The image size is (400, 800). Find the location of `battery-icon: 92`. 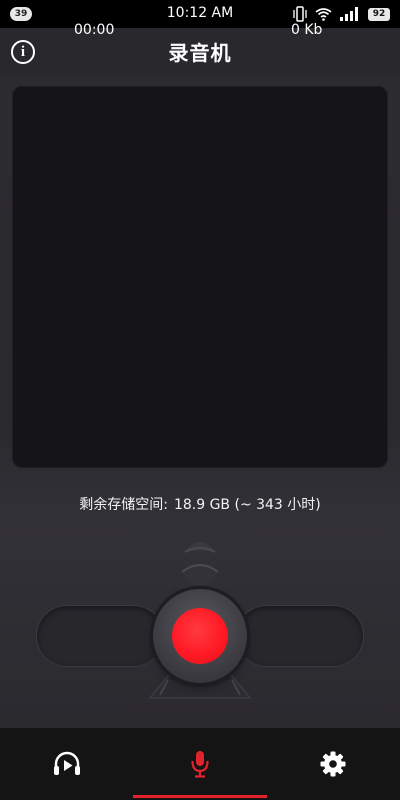

battery-icon: 92 is located at coordinates (379, 14).